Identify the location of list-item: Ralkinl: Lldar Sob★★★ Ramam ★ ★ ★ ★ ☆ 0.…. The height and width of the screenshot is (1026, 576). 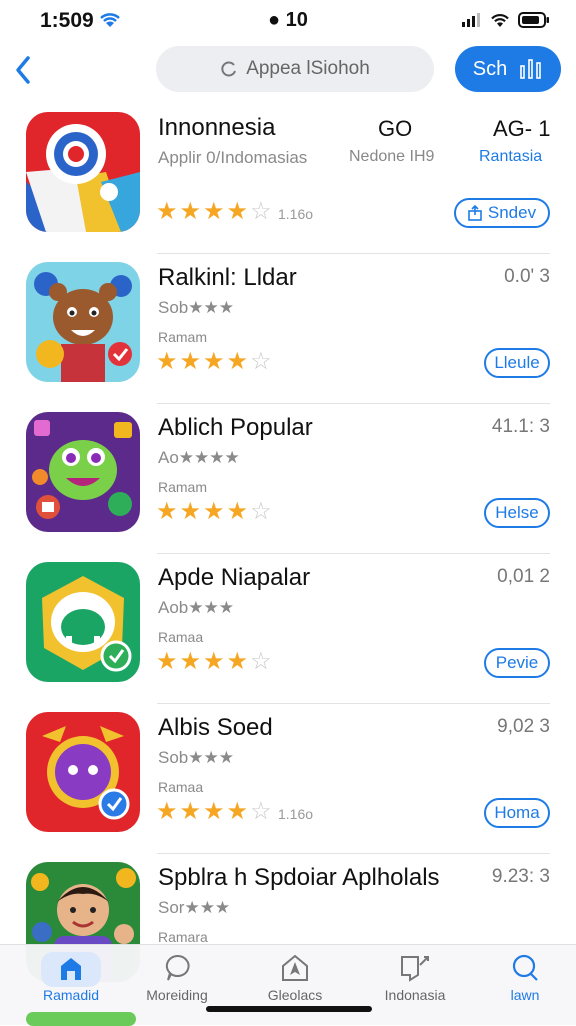
(288, 329).